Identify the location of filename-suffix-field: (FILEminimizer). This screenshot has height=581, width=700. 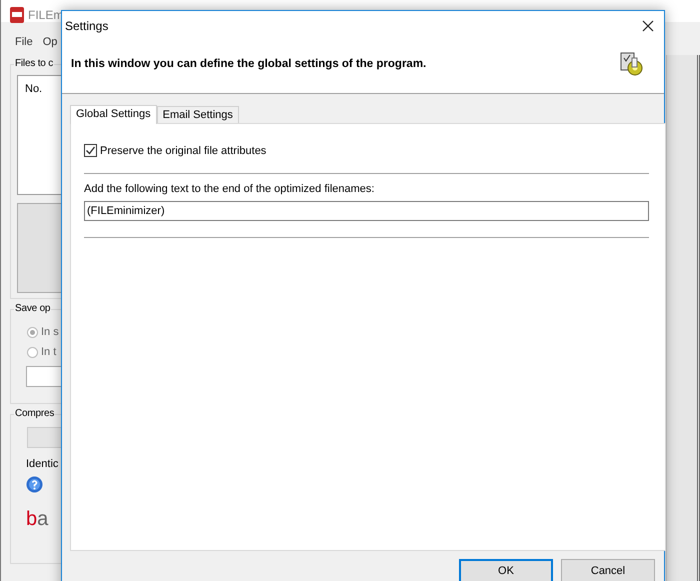
(366, 211).